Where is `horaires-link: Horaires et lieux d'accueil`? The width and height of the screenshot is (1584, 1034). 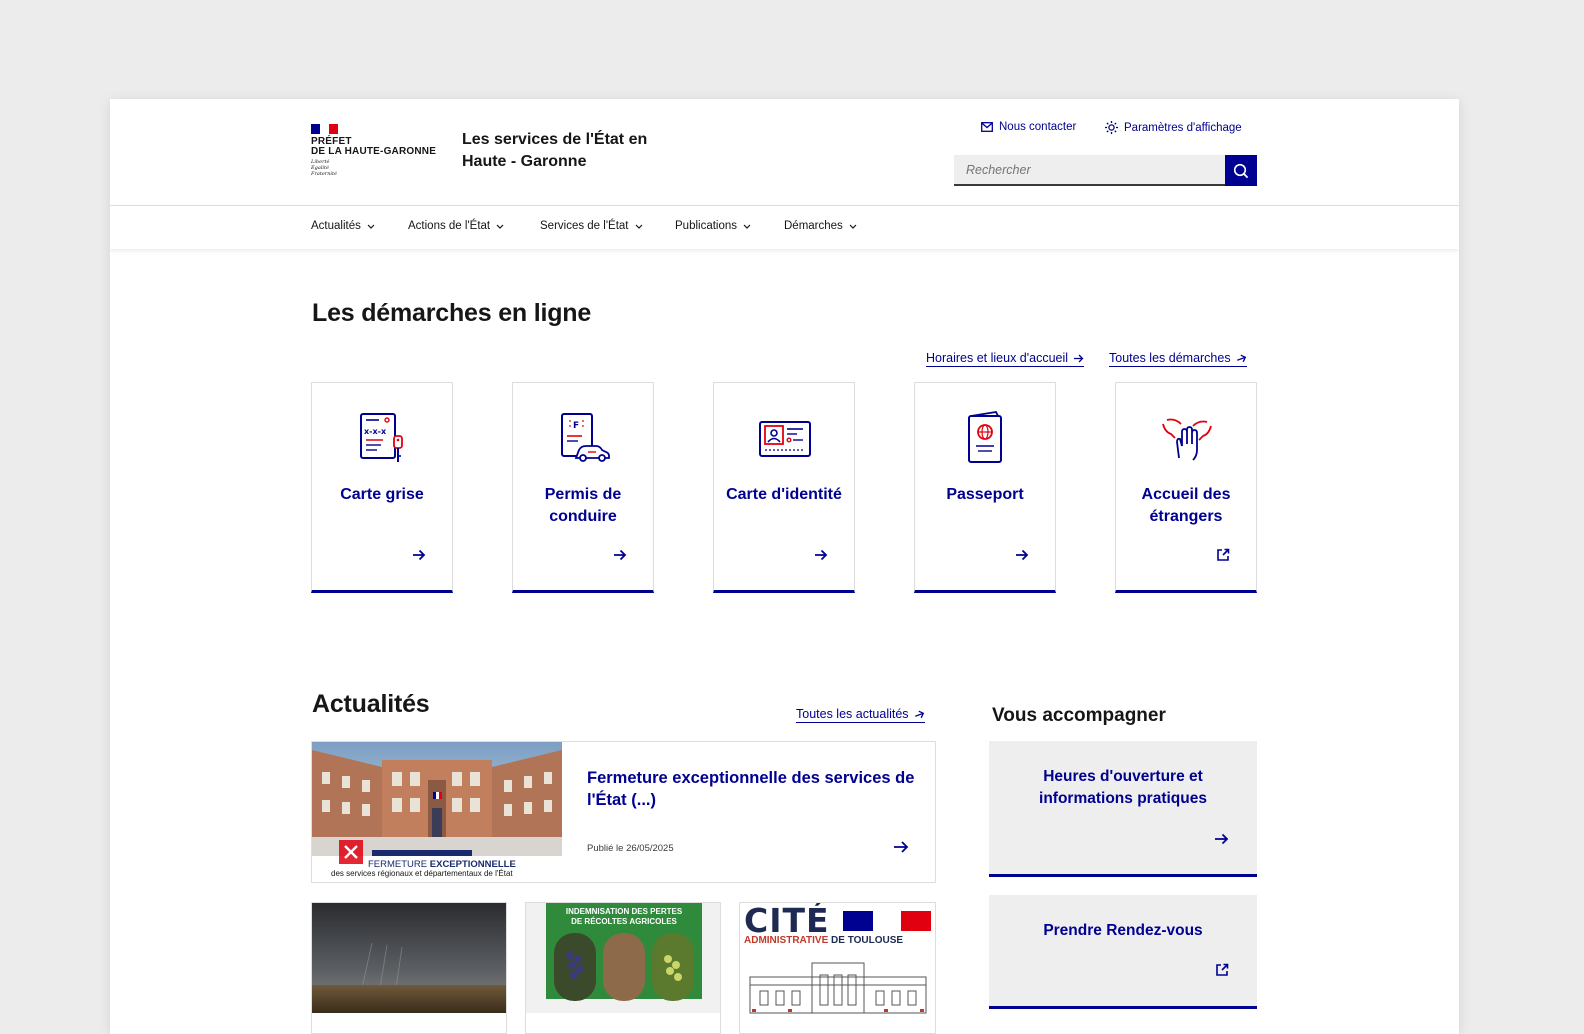 horaires-link: Horaires et lieux d'accueil is located at coordinates (1005, 359).